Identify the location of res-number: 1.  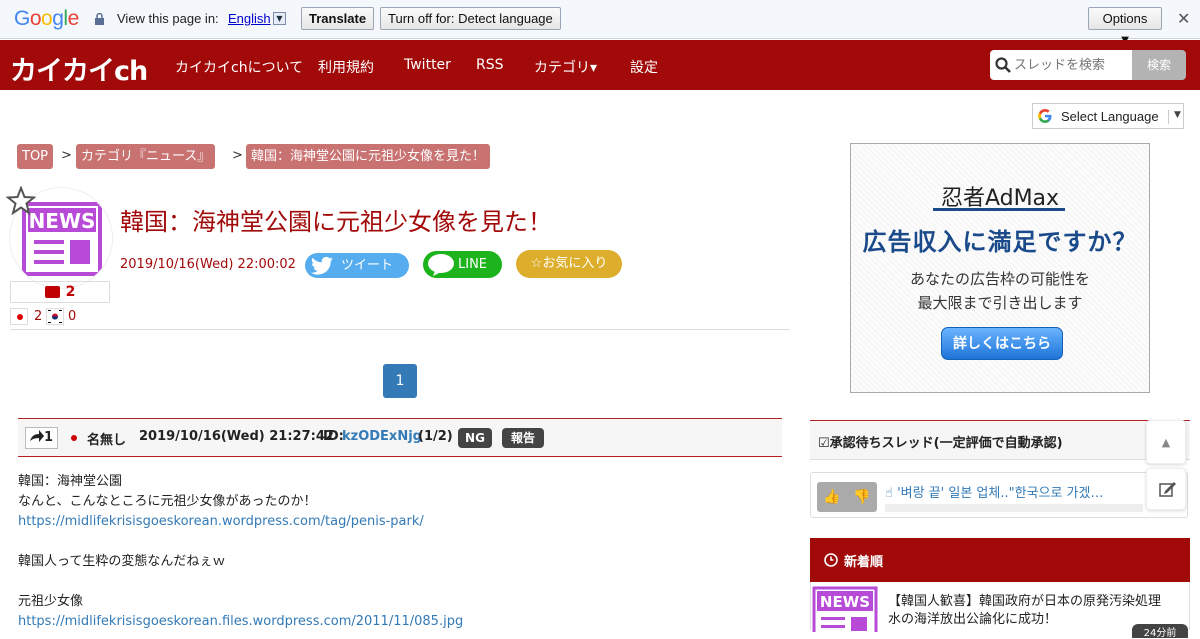
(48, 437).